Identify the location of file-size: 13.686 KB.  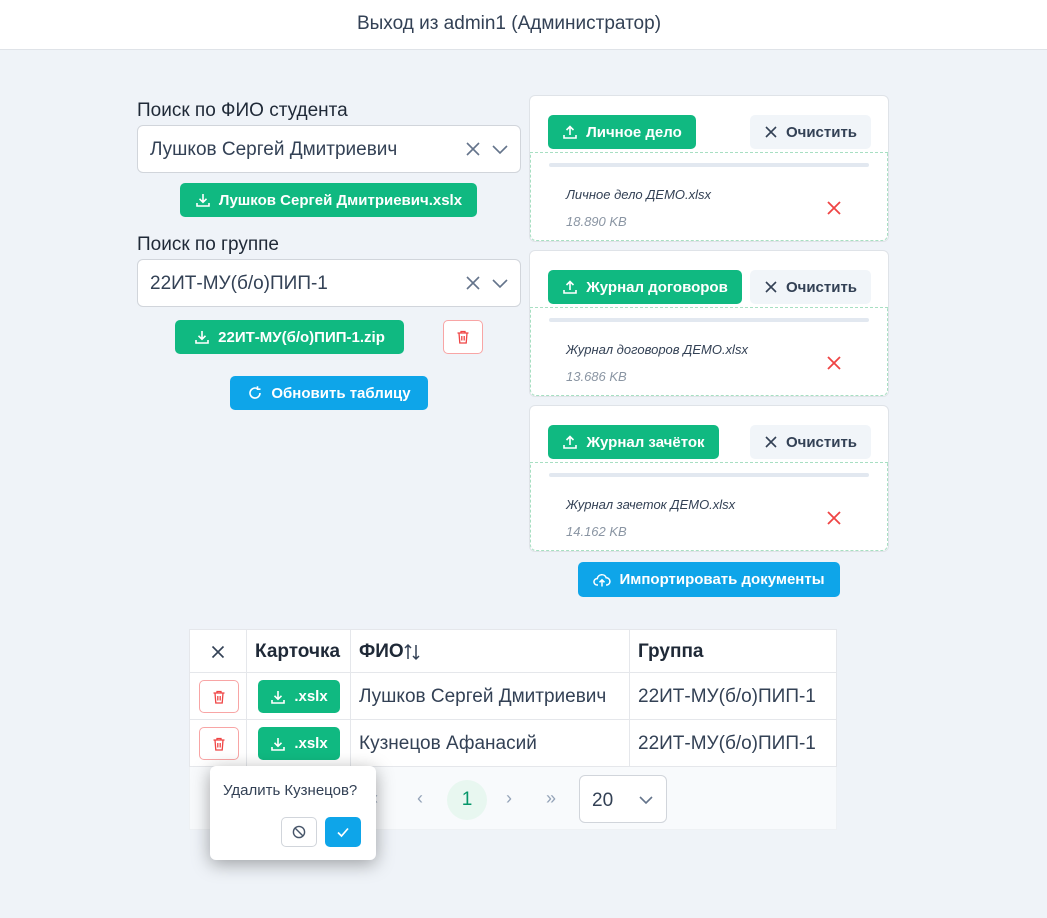
(596, 376).